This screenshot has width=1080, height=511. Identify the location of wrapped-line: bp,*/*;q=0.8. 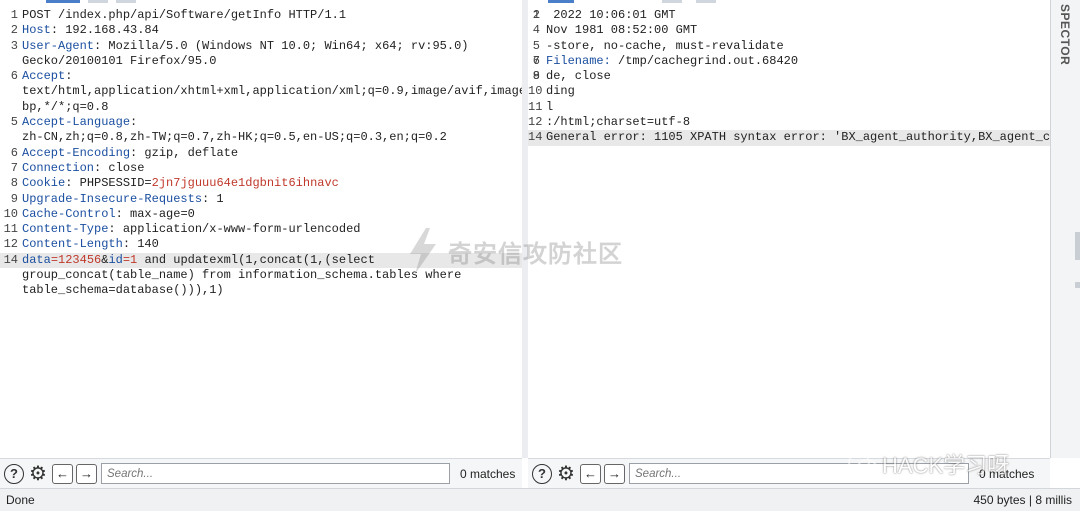
(261, 107).